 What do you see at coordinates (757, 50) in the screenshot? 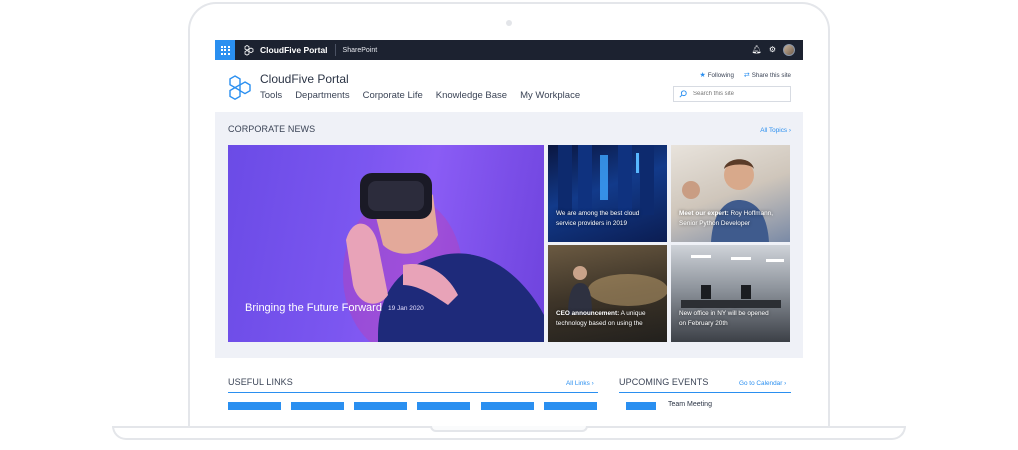
I see `bell-icon: 🔔︎` at bounding box center [757, 50].